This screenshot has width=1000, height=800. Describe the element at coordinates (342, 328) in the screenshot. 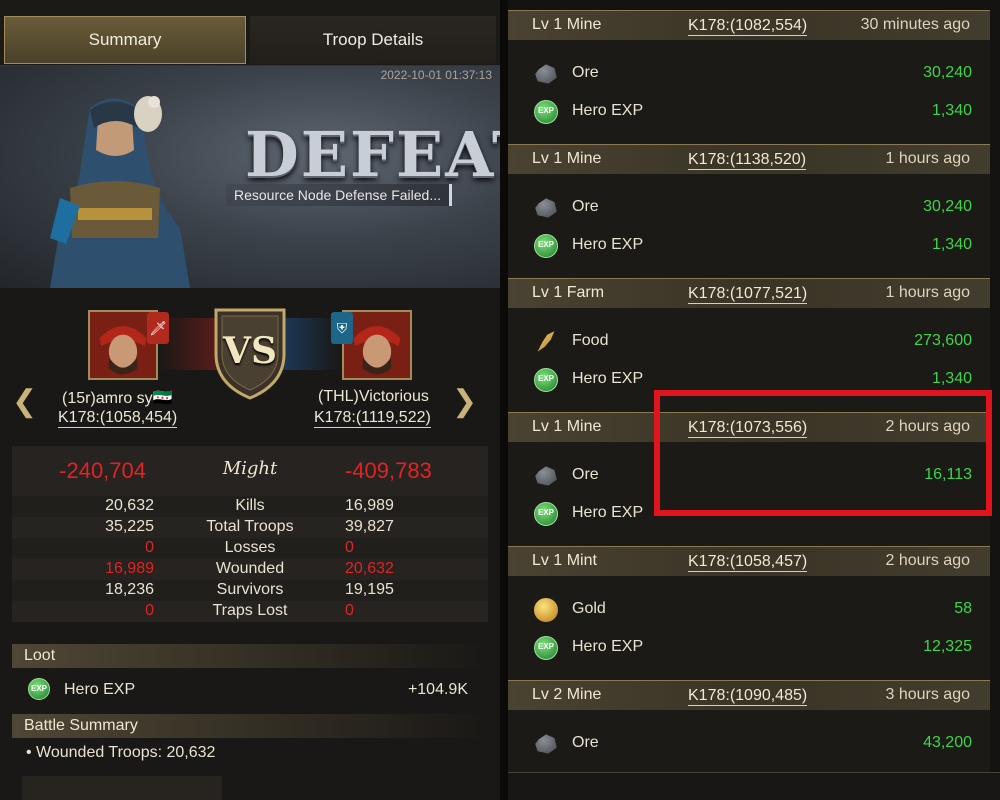

I see `shield-icon: ⛨` at that location.